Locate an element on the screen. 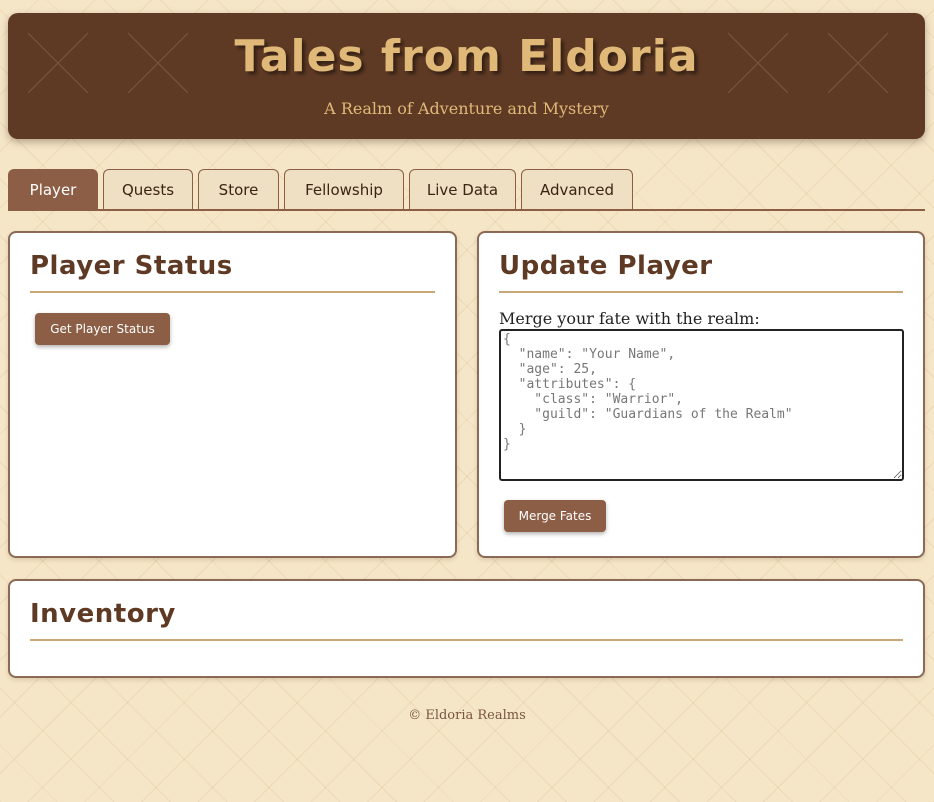 This screenshot has width=934, height=802. merge-fates-button: Merge Fates is located at coordinates (555, 516).